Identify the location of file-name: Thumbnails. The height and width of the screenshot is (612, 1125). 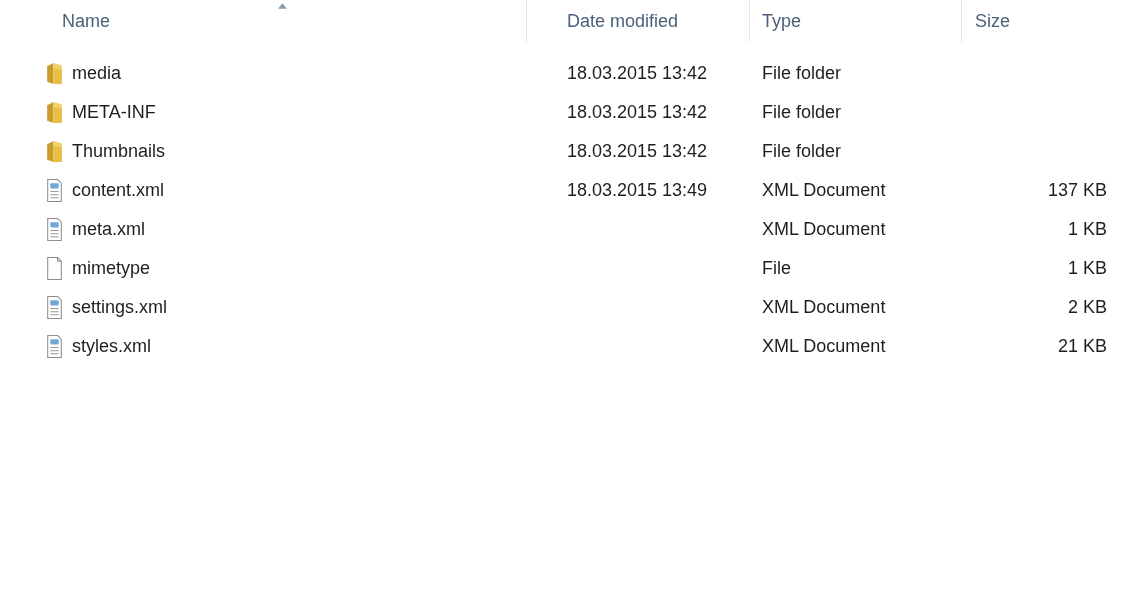
(119, 151).